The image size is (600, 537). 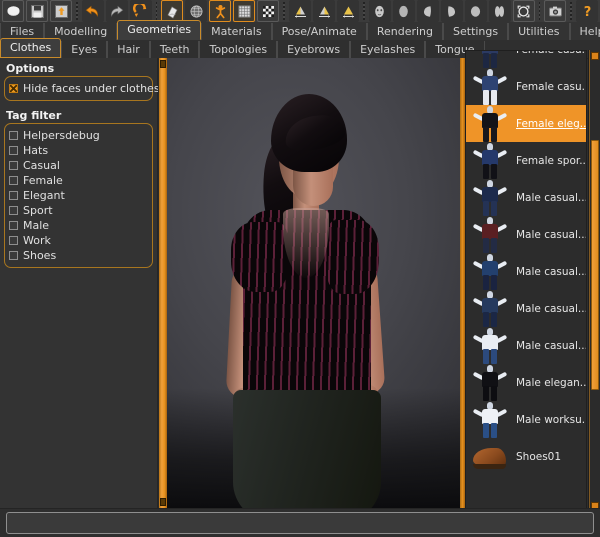 What do you see at coordinates (475, 11) in the screenshot?
I see `top-view-icon` at bounding box center [475, 11].